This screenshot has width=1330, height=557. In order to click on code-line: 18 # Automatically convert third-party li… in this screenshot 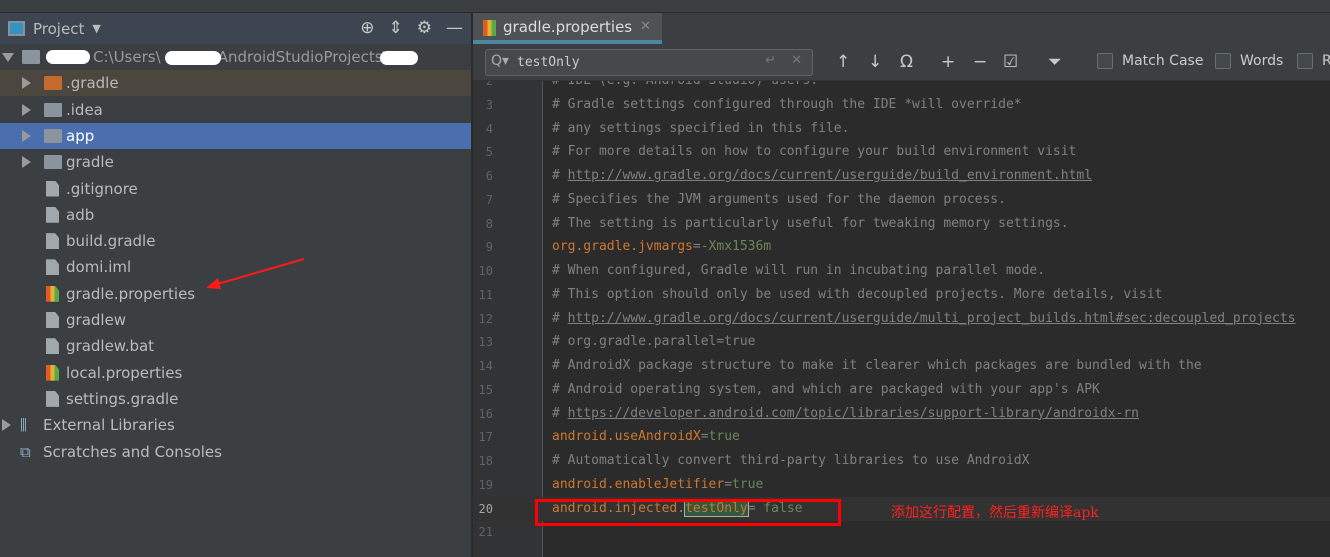, I will do `click(901, 461)`.